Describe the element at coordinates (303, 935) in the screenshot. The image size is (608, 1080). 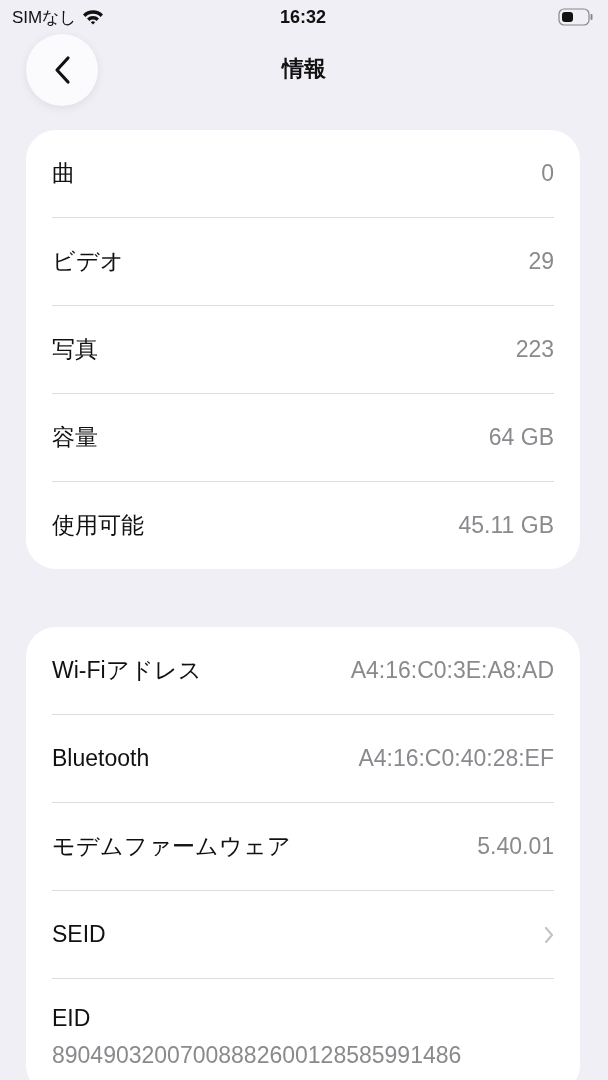
I see `settings-row: SEID` at that location.